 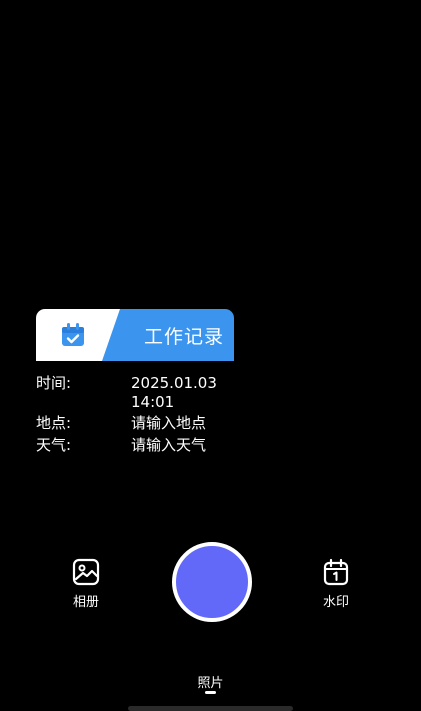 What do you see at coordinates (169, 445) in the screenshot?
I see `weather-value: 请输入天气` at bounding box center [169, 445].